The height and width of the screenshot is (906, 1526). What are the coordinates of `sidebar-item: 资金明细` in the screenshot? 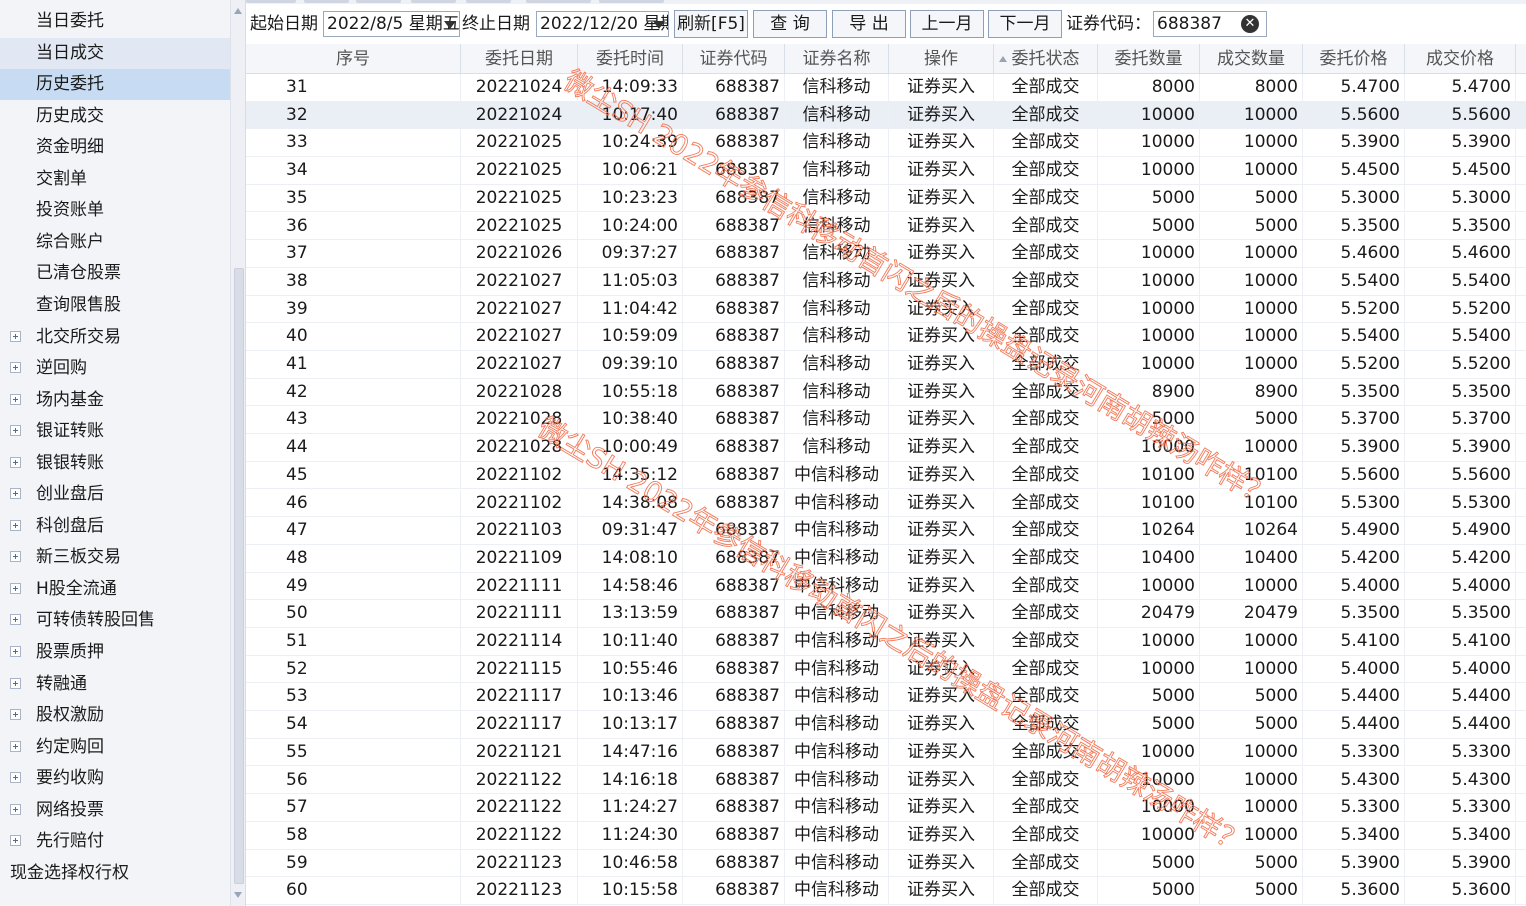 It's located at (115, 147).